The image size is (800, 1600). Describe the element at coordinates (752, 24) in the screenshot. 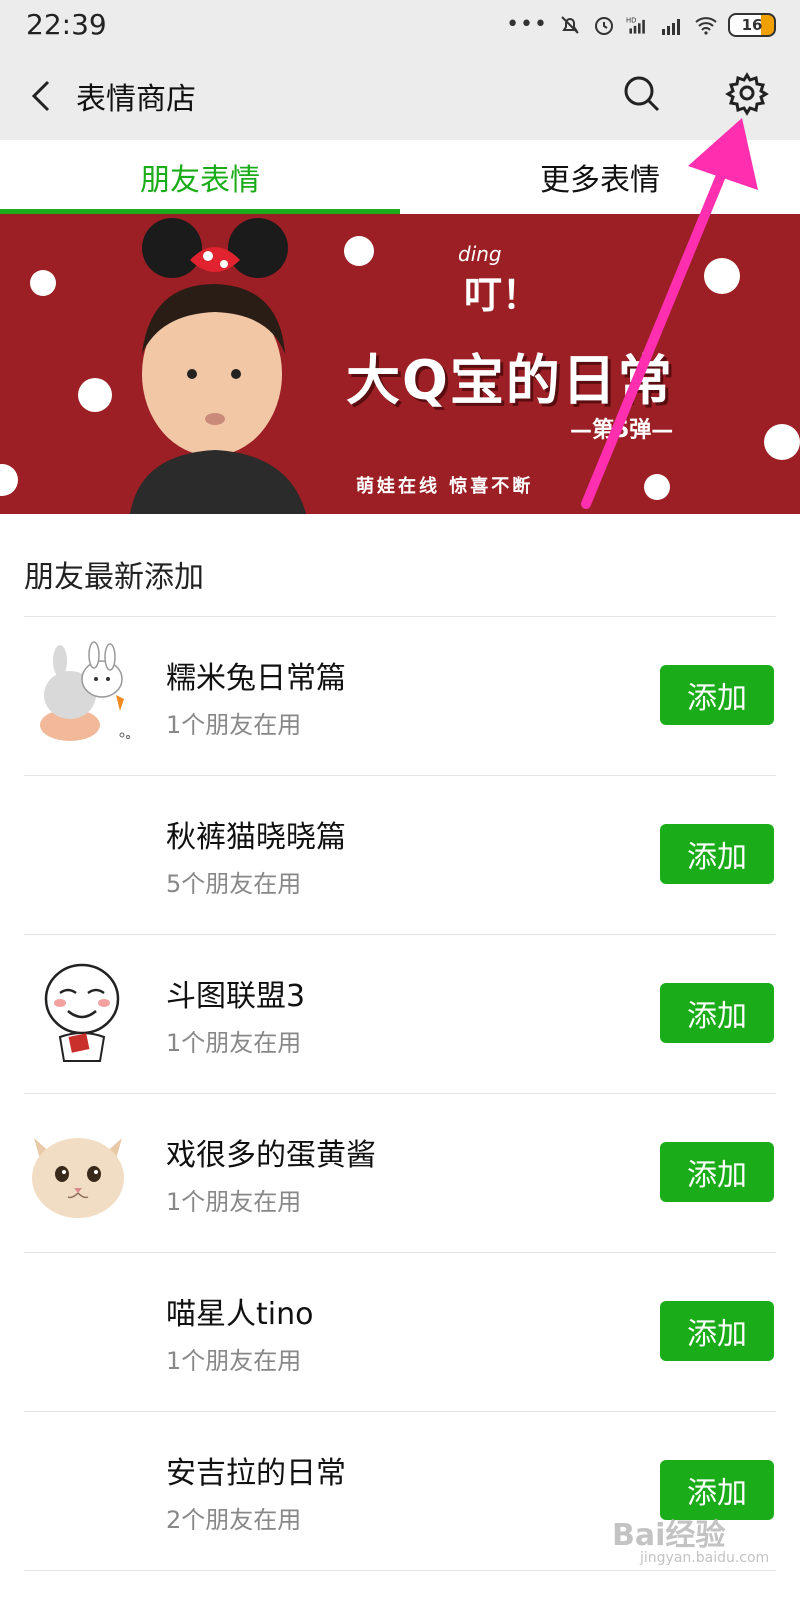

I see `battery-icon: 16` at that location.